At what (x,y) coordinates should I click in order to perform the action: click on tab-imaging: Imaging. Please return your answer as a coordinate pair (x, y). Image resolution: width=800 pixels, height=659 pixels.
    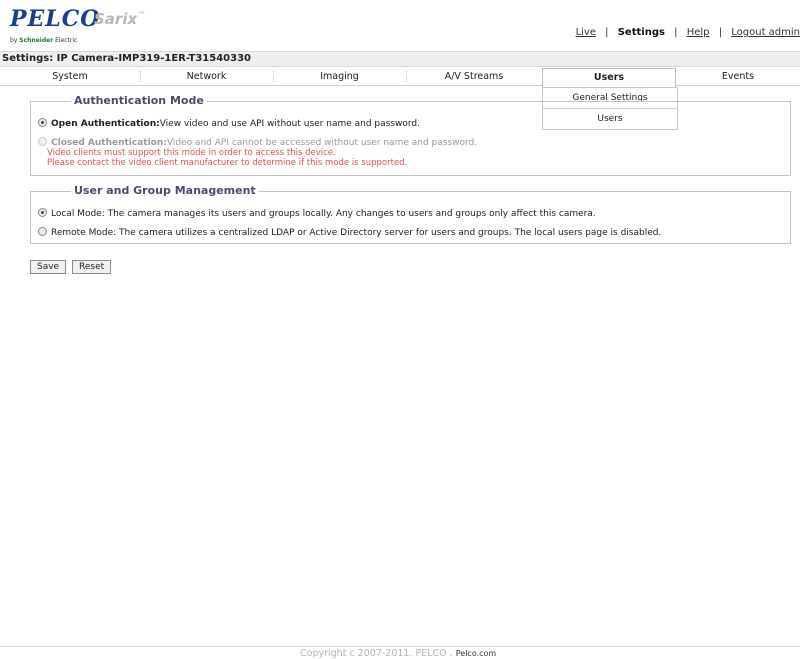
    Looking at the image, I should click on (339, 76).